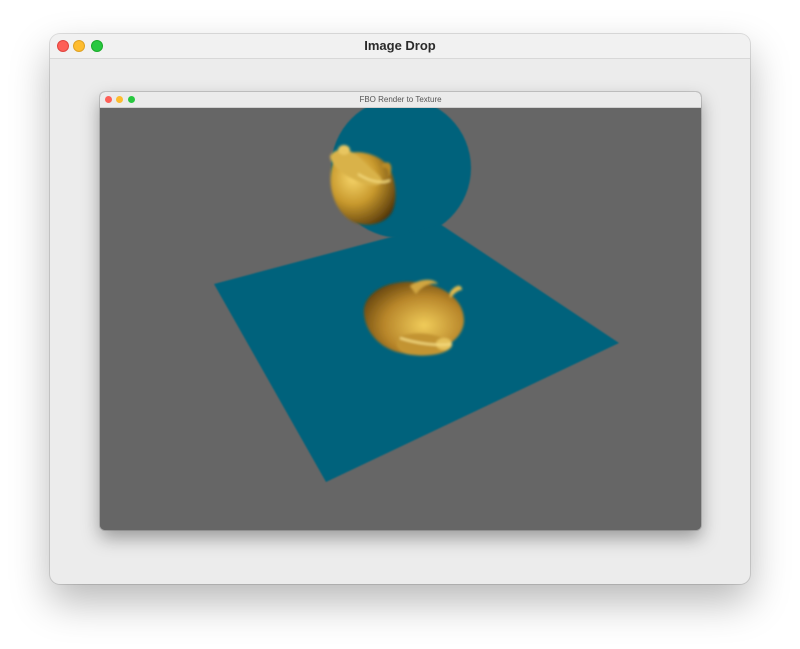 This screenshot has height=649, width=800. I want to click on window-title: Image Drop, so click(400, 45).